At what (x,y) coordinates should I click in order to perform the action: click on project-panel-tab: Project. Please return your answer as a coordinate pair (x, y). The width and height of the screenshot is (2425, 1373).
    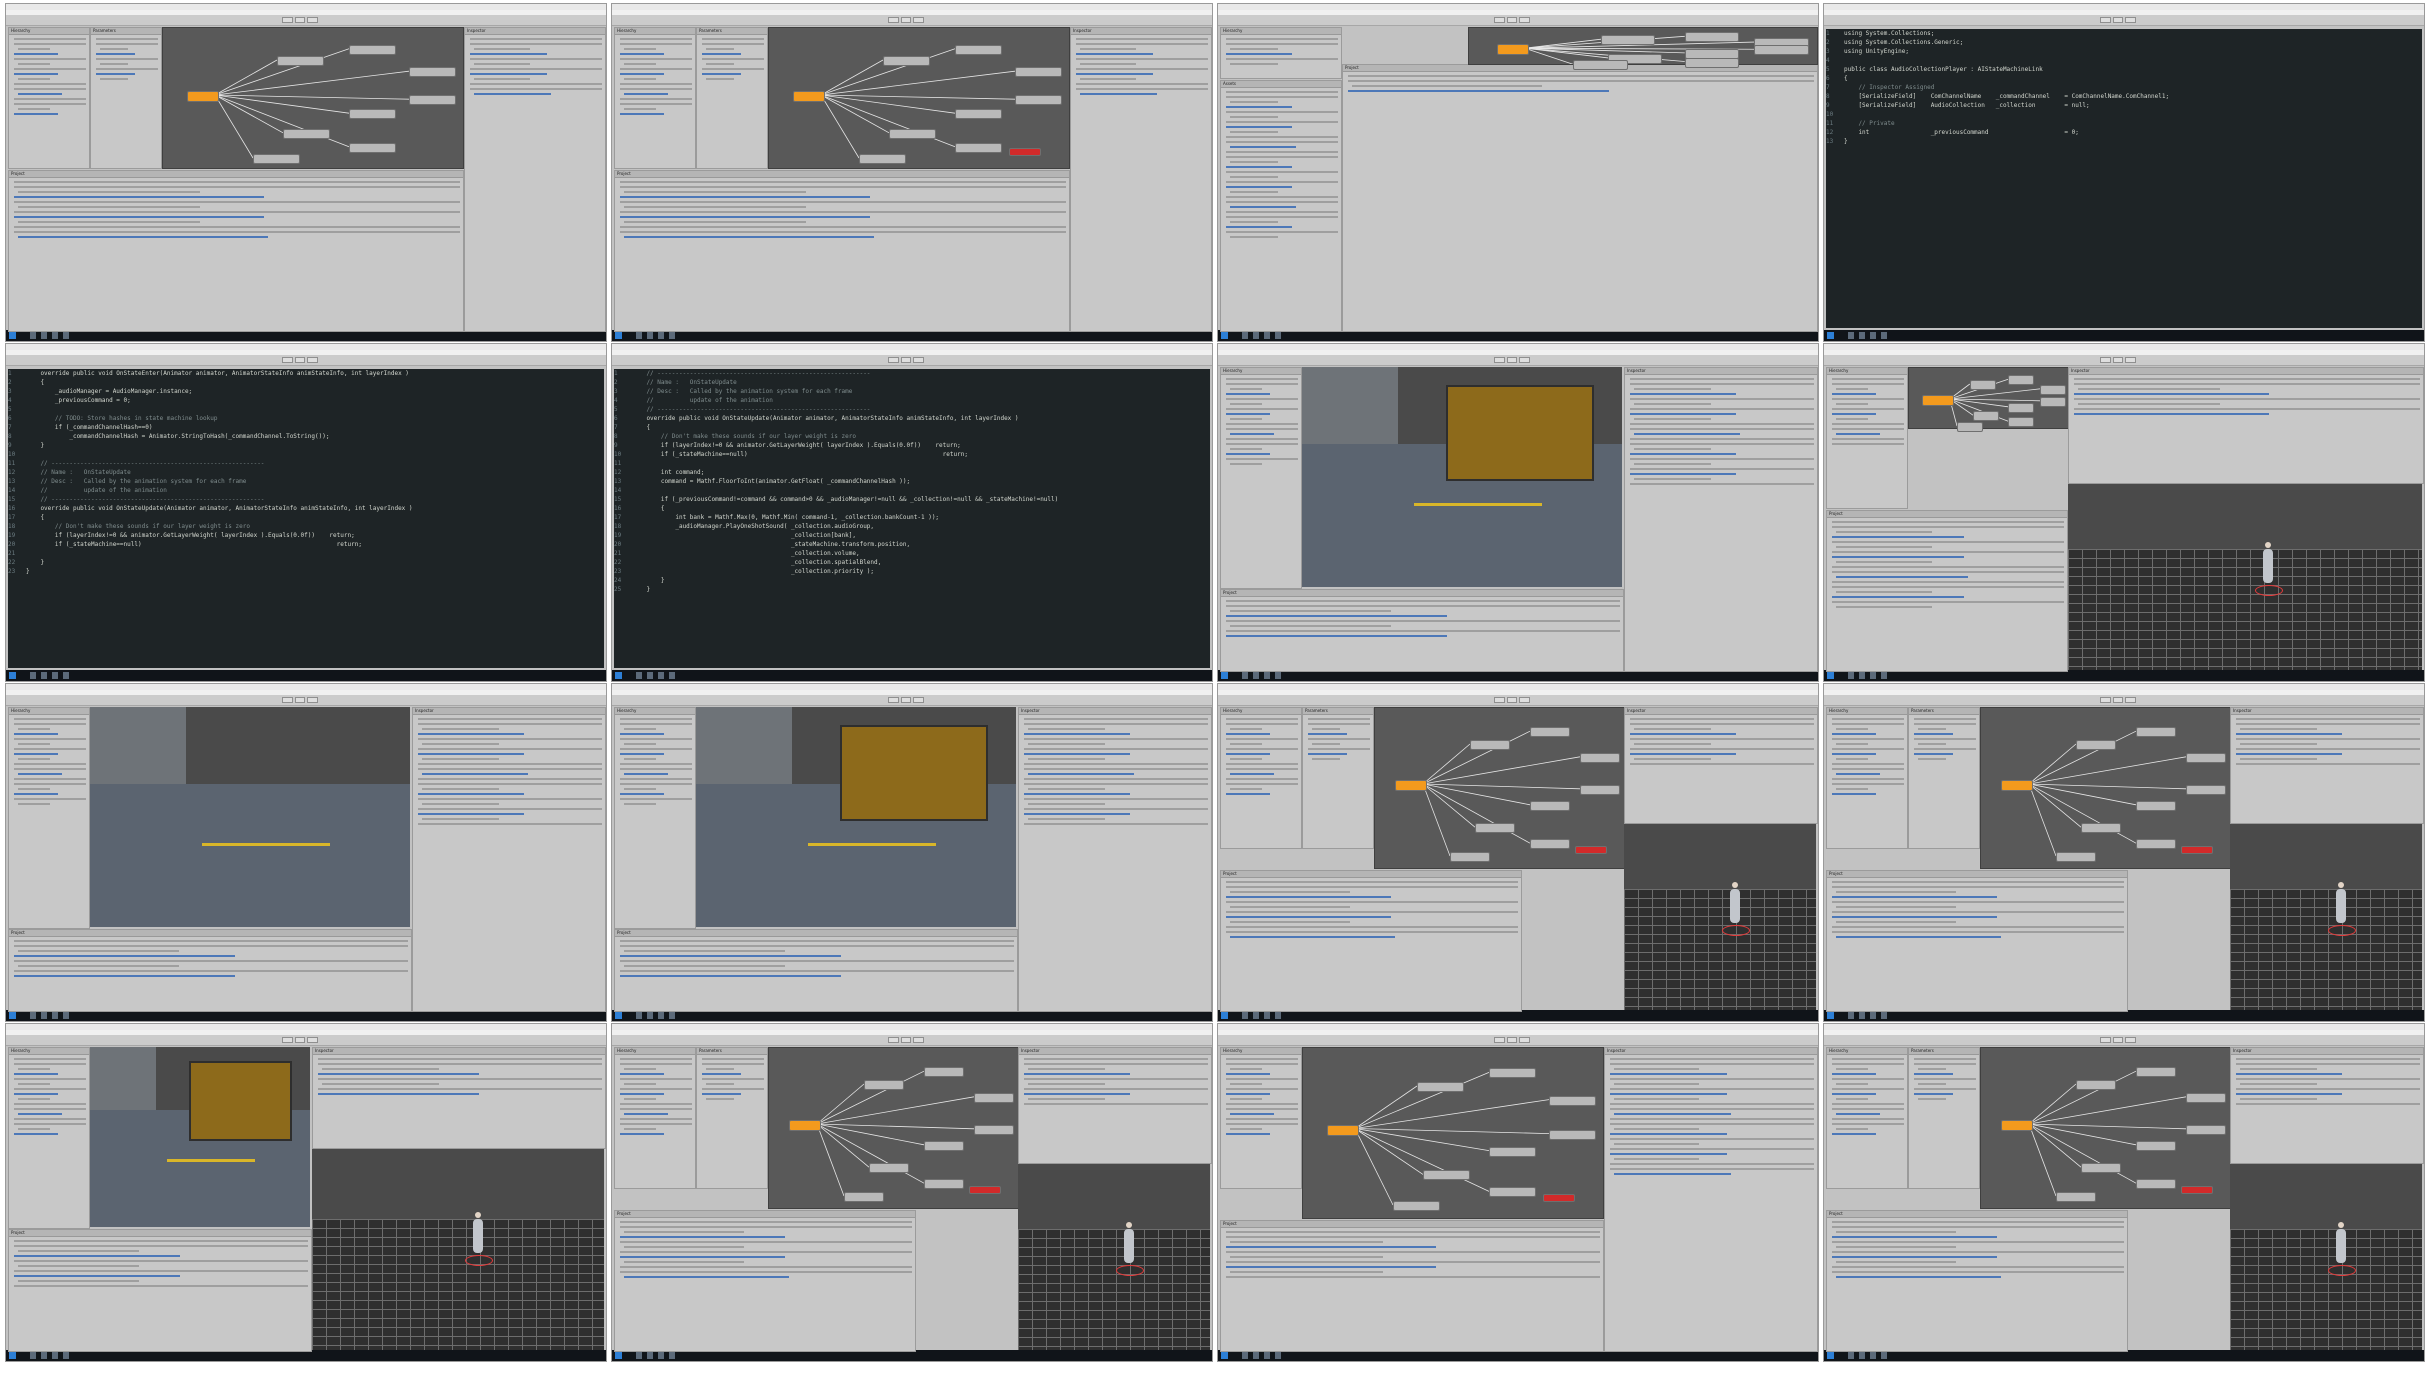
    Looking at the image, I should click on (842, 174).